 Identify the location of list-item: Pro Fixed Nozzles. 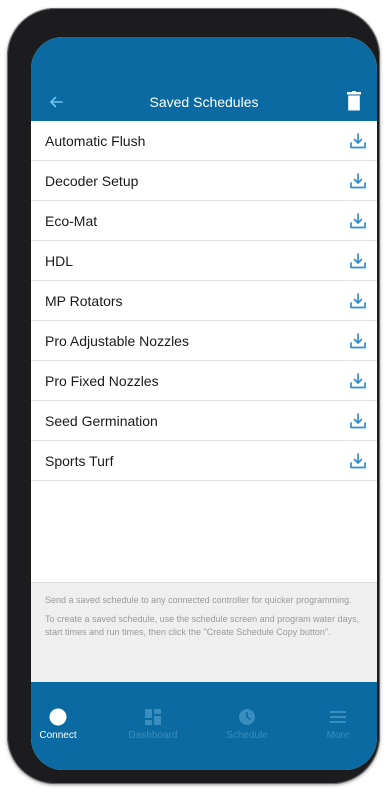
(204, 381).